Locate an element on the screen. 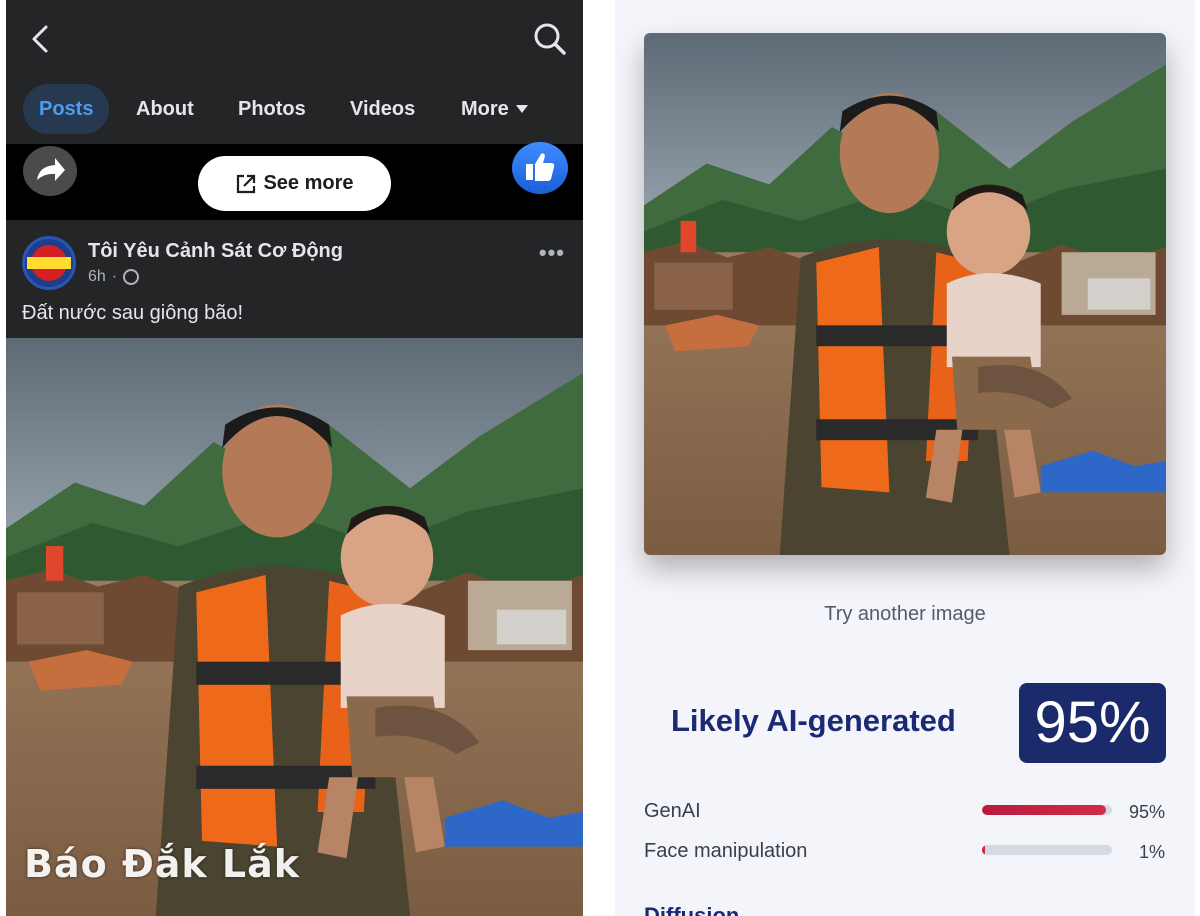 This screenshot has height=916, width=1200. post-meta: 6h · is located at coordinates (114, 277).